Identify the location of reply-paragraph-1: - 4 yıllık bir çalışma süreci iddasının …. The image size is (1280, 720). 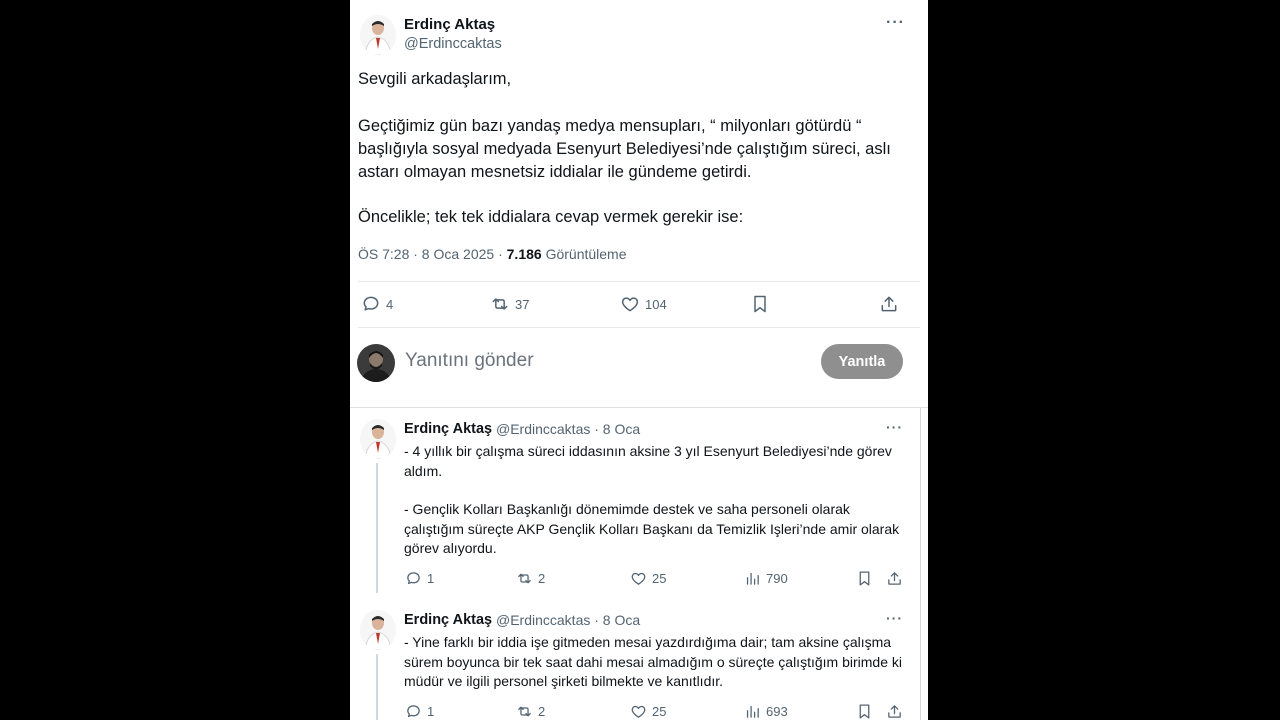
(648, 461).